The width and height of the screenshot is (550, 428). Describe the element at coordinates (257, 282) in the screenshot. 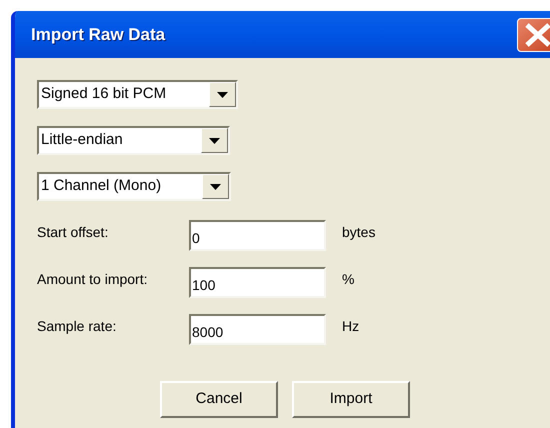

I see `input-field: 100` at that location.